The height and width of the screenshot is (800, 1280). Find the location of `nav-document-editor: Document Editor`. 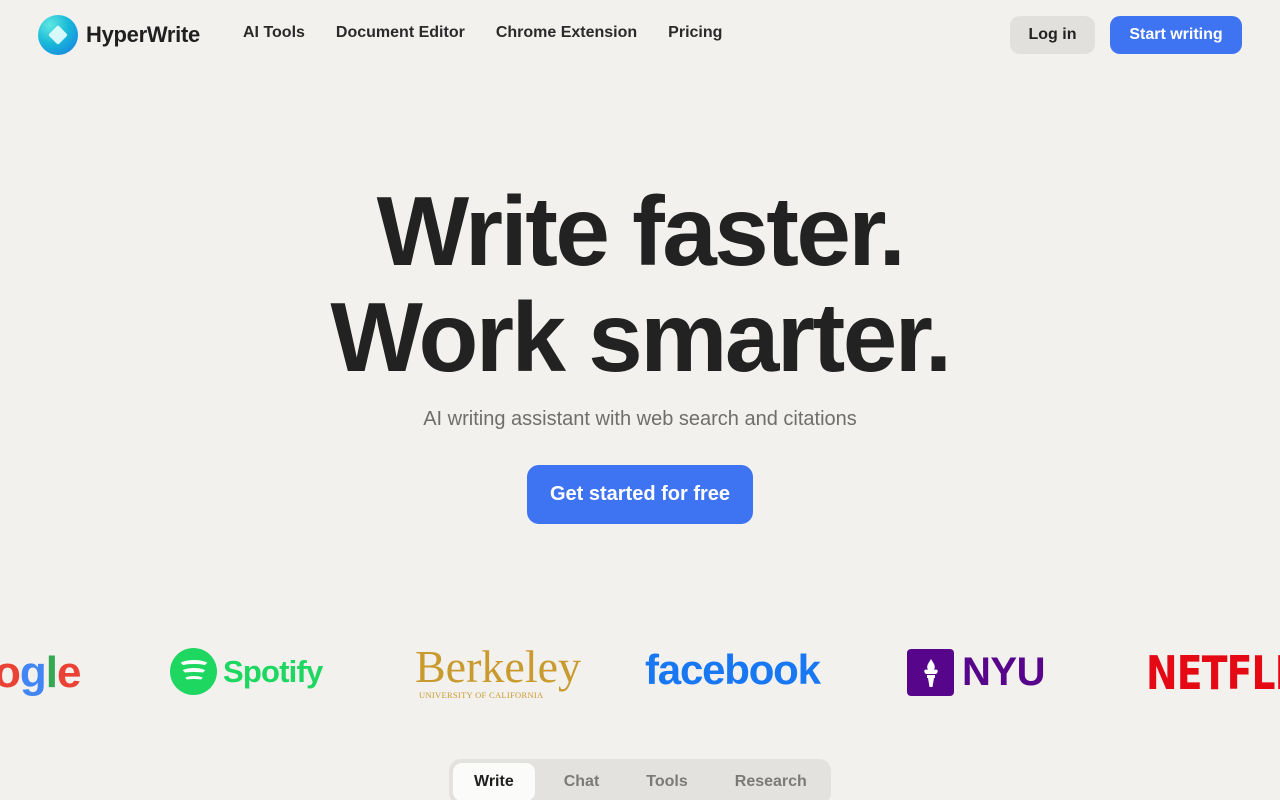

nav-document-editor: Document Editor is located at coordinates (400, 33).